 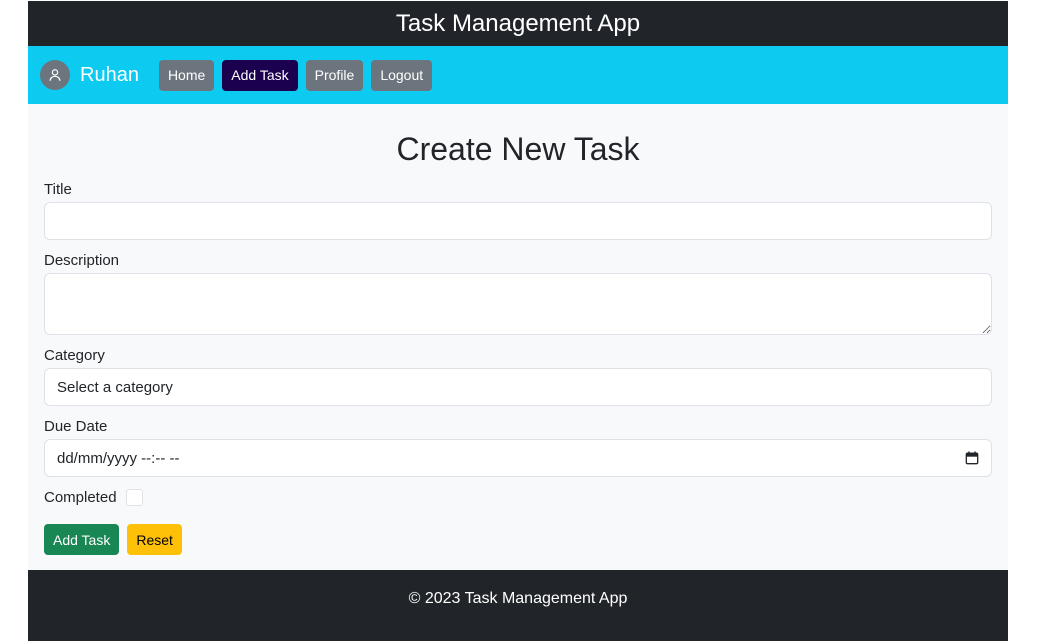 What do you see at coordinates (82, 260) in the screenshot?
I see `description-label: Description` at bounding box center [82, 260].